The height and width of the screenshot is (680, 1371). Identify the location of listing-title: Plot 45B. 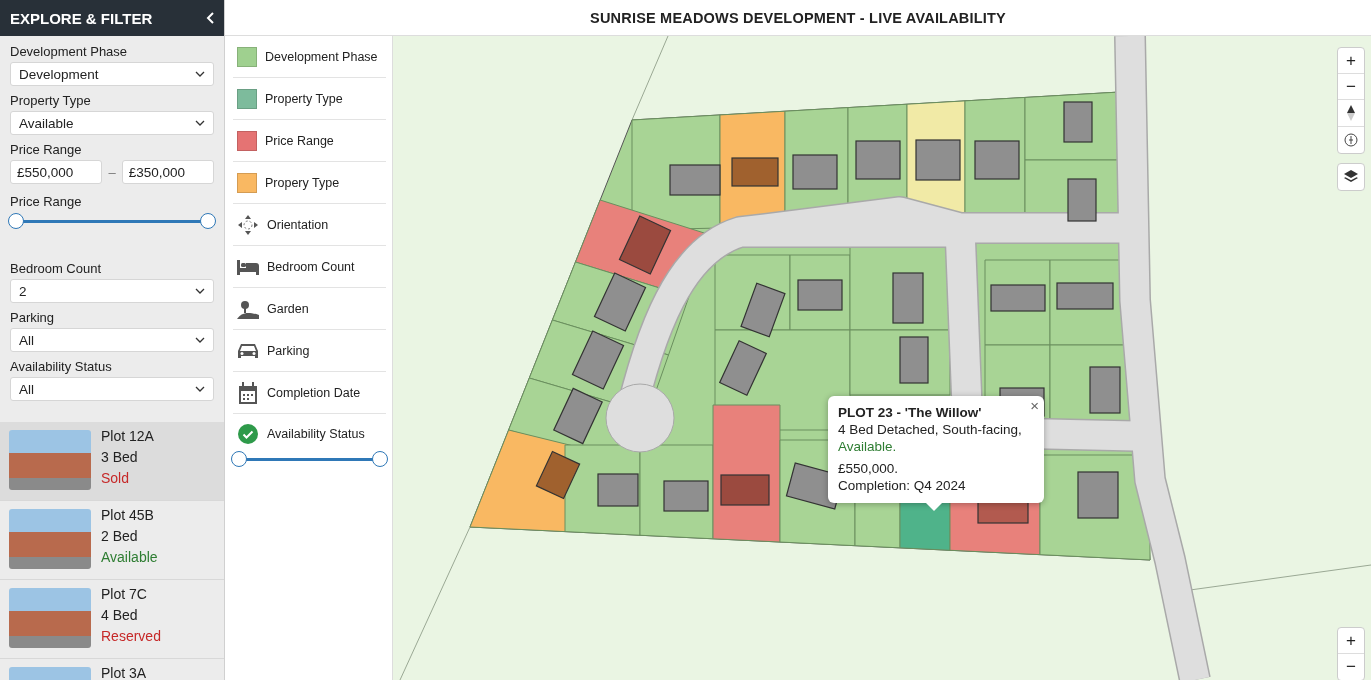
(128, 515).